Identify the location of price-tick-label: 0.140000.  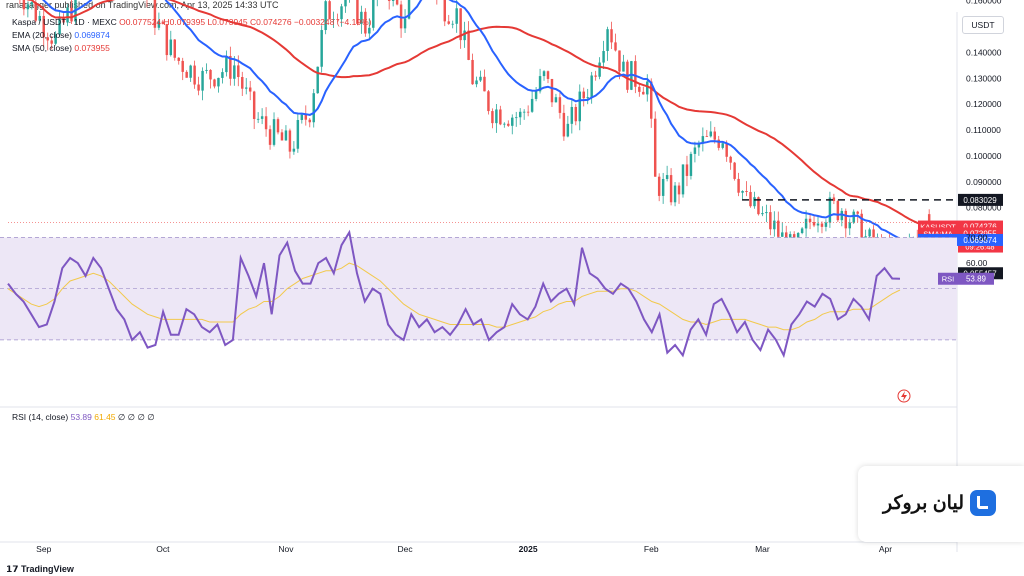
(984, 52).